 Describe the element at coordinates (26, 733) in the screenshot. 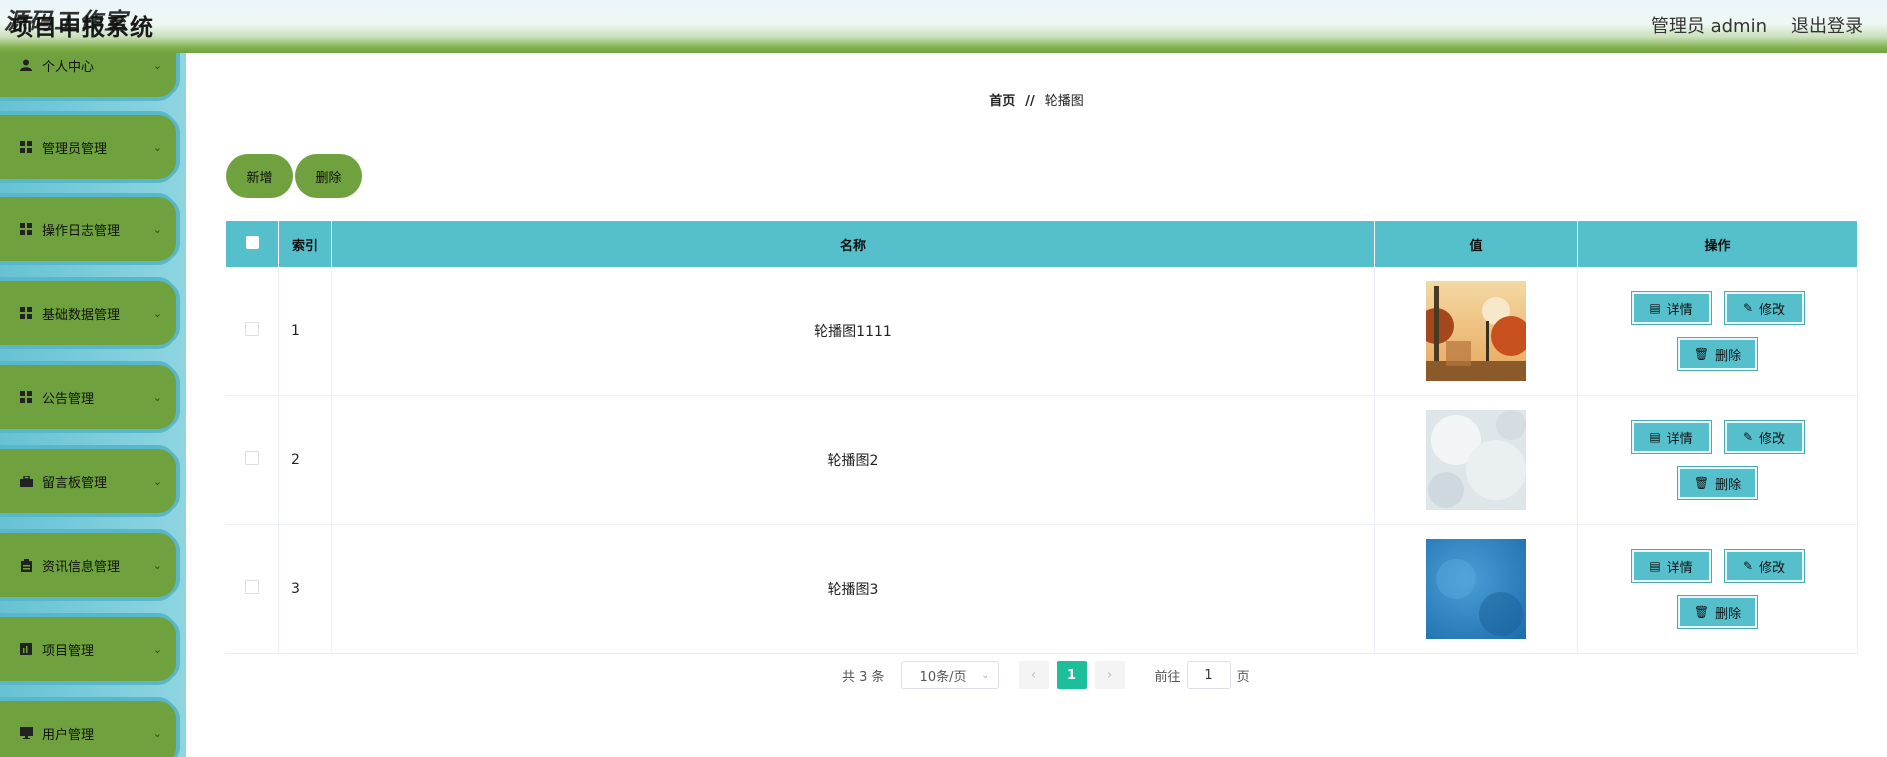

I see `monitor-icon` at that location.